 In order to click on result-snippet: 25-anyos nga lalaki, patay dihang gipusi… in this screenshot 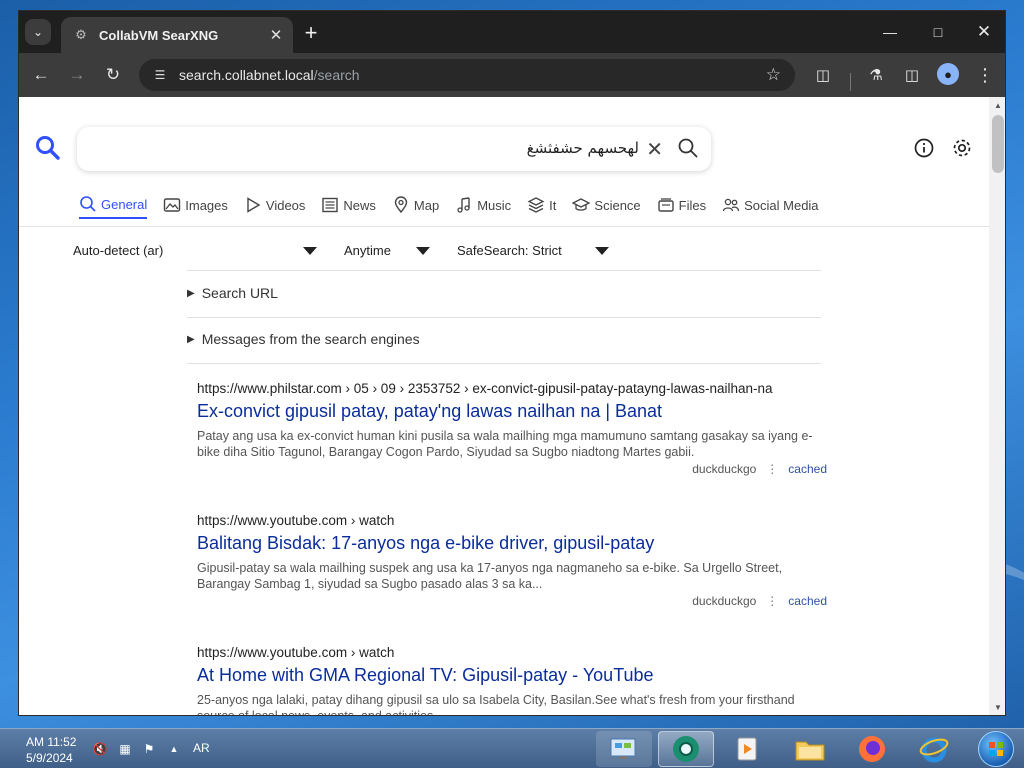, I will do `click(496, 704)`.